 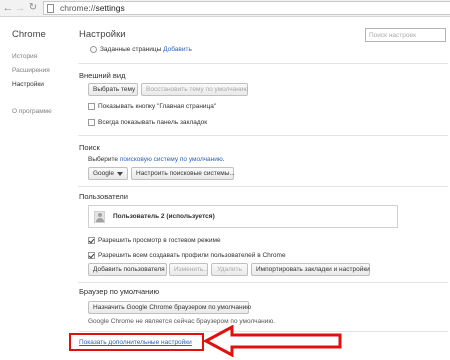 What do you see at coordinates (91, 255) in the screenshot?
I see `allow-add-profiles-checkbox` at bounding box center [91, 255].